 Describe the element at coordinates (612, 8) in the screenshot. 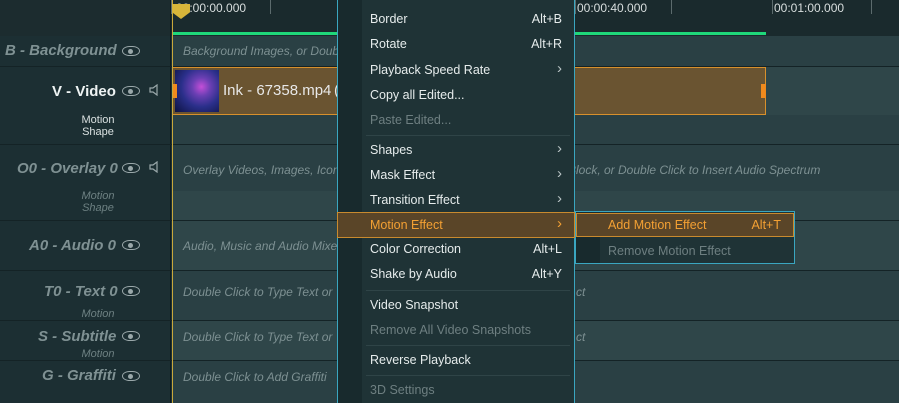

I see `ruler-label-40s: 00:00:40.000` at that location.